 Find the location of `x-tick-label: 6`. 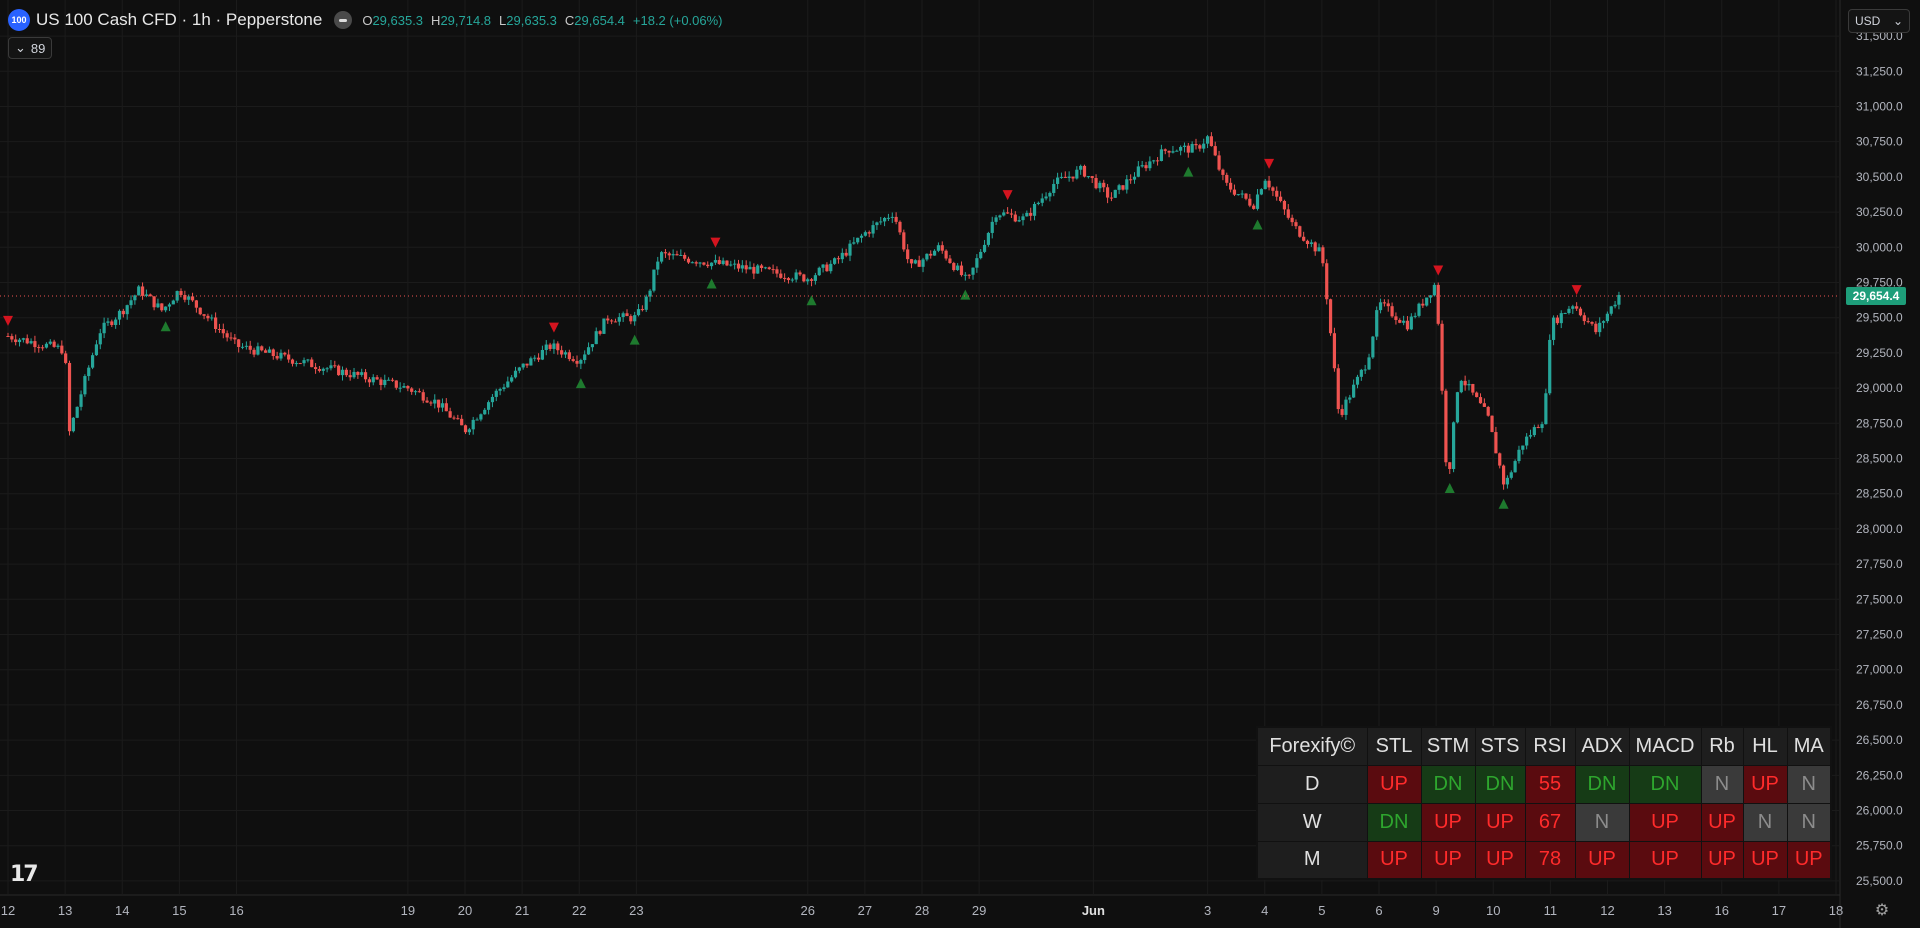

x-tick-label: 6 is located at coordinates (1378, 910).